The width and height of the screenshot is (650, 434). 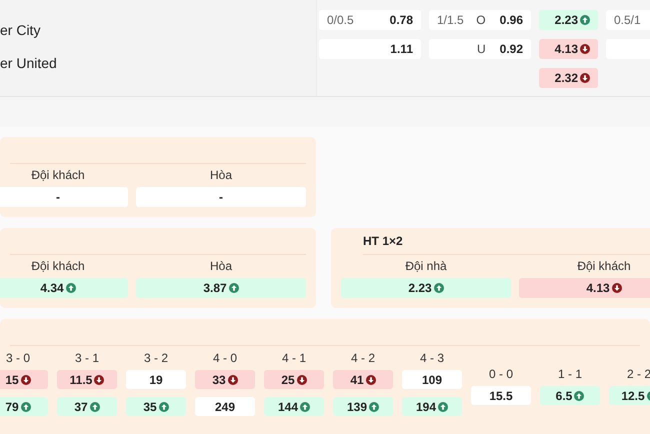 What do you see at coordinates (638, 374) in the screenshot?
I see `score-label: 2 - 2` at bounding box center [638, 374].